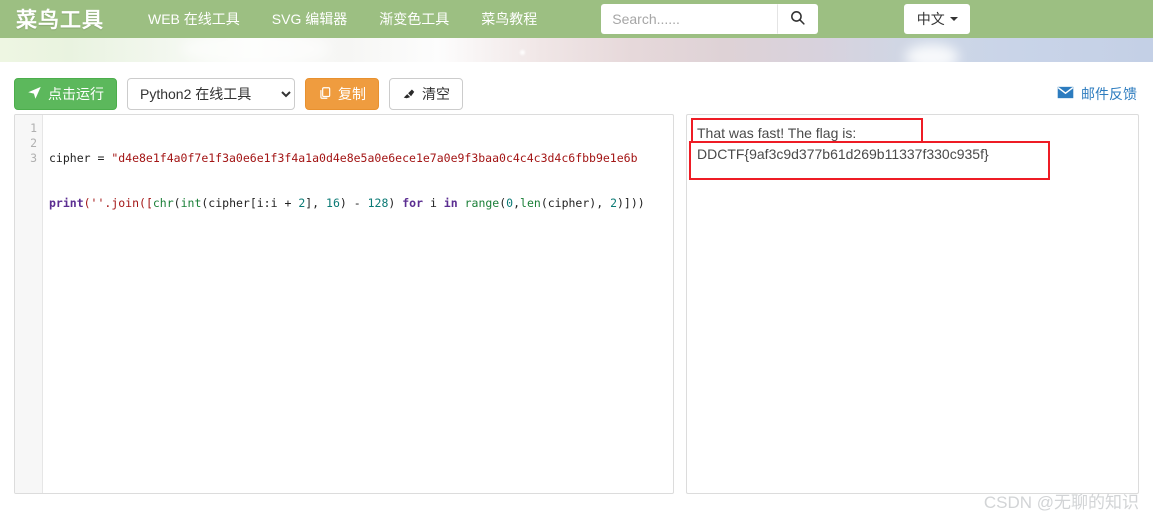 This screenshot has height=517, width=1153. What do you see at coordinates (211, 94) in the screenshot?
I see `language-mode-select: Python2 在线工具` at bounding box center [211, 94].